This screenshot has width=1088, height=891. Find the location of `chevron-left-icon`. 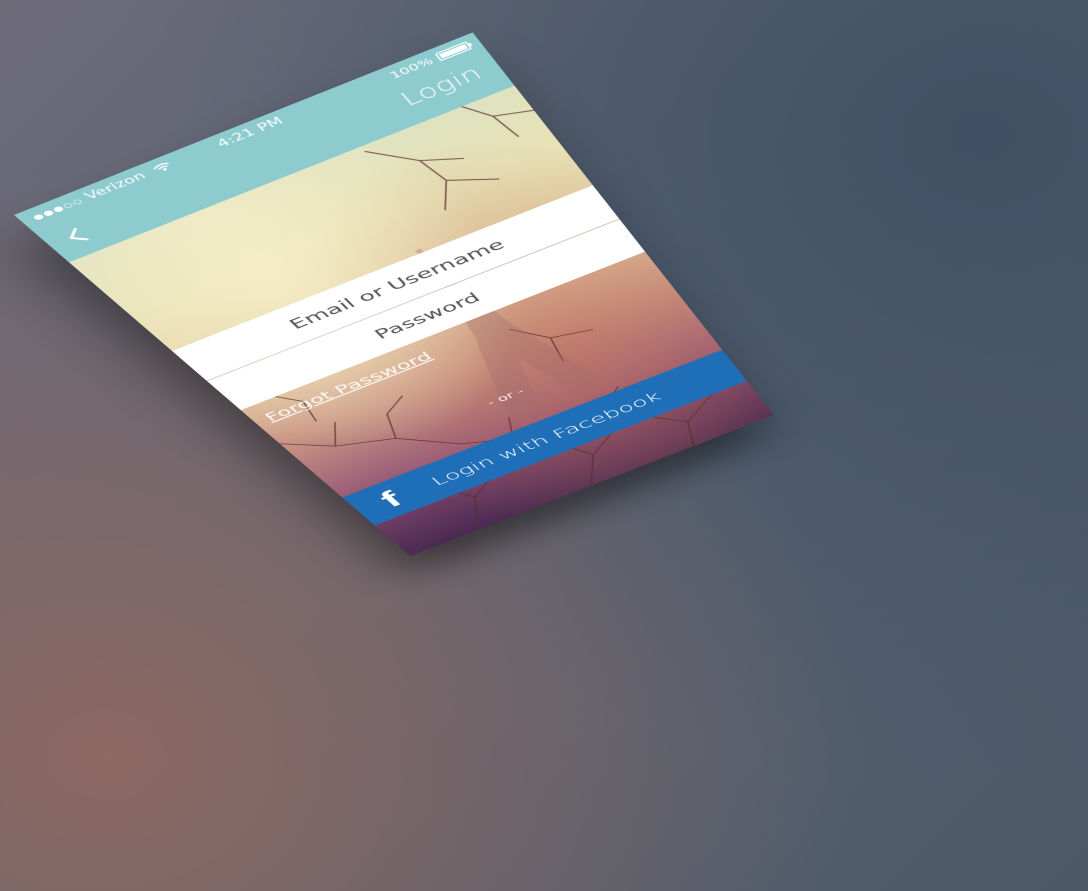

chevron-left-icon is located at coordinates (76, 236).